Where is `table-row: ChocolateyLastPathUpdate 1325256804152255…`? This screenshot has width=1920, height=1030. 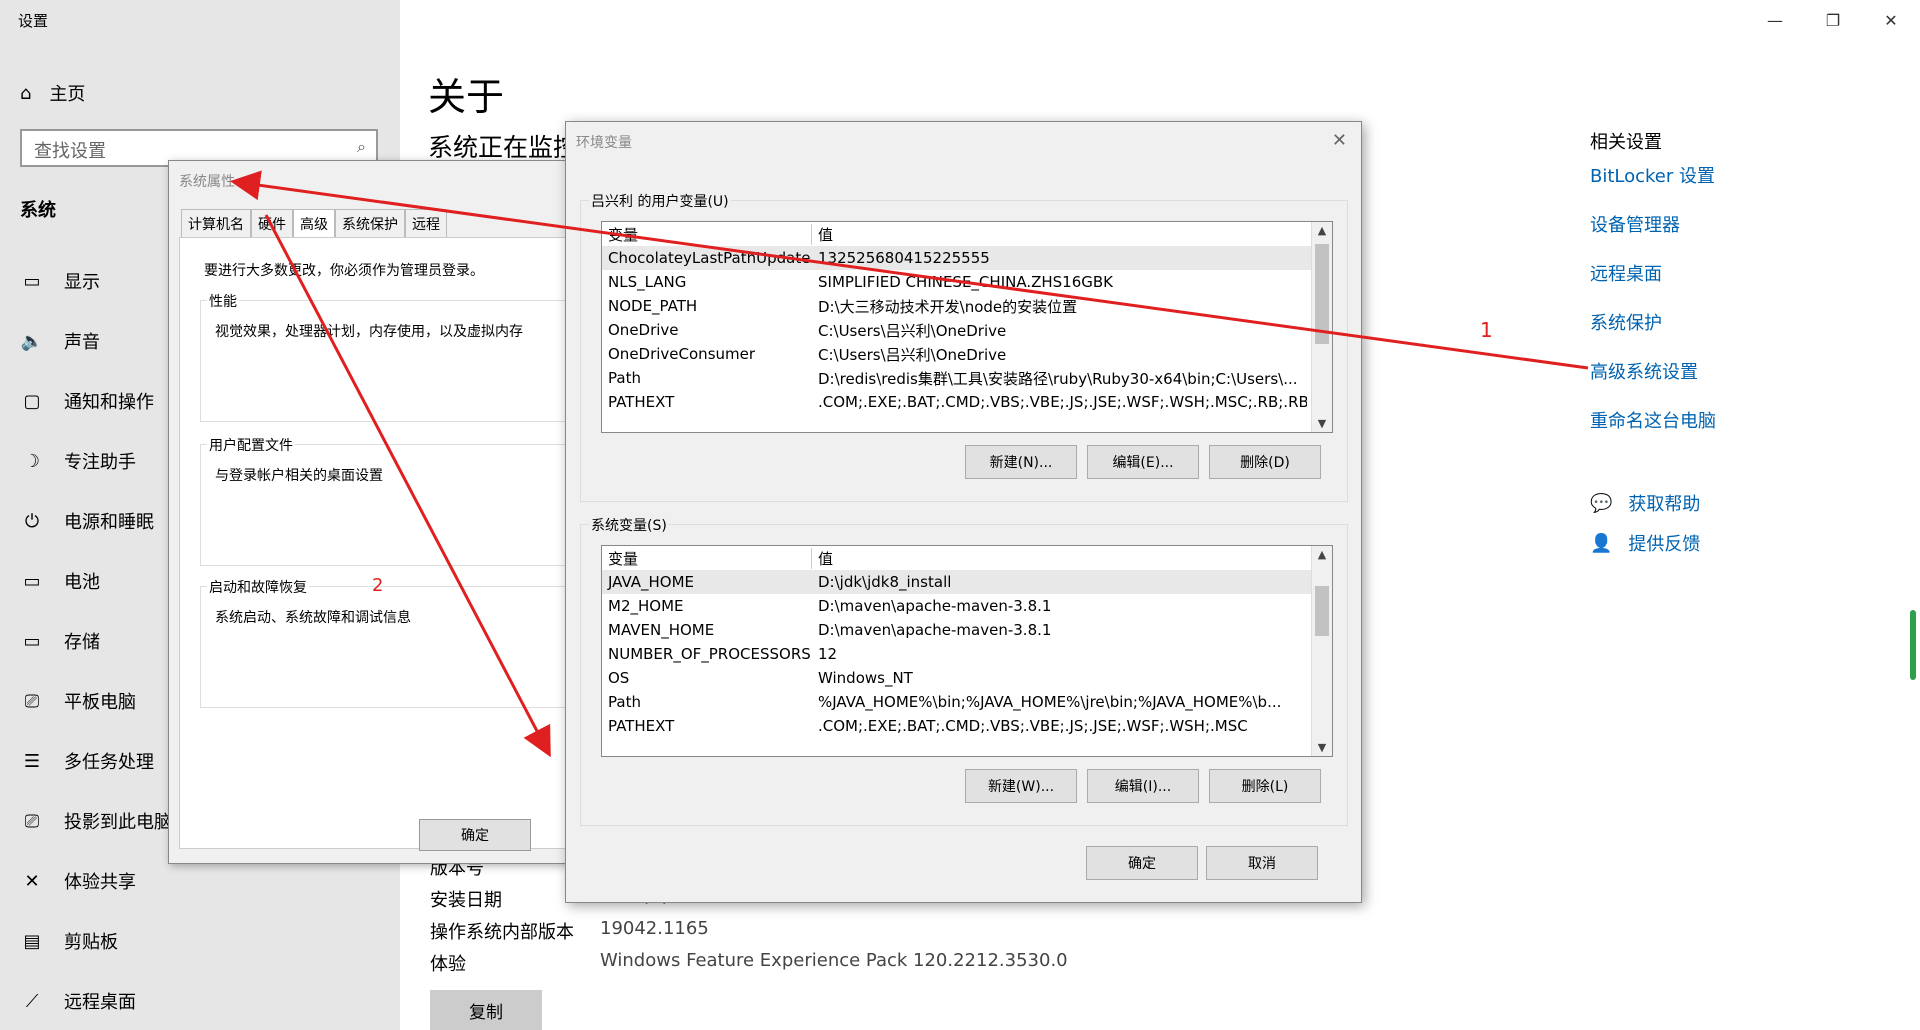 table-row: ChocolateyLastPathUpdate 1325256804152255… is located at coordinates (967, 258).